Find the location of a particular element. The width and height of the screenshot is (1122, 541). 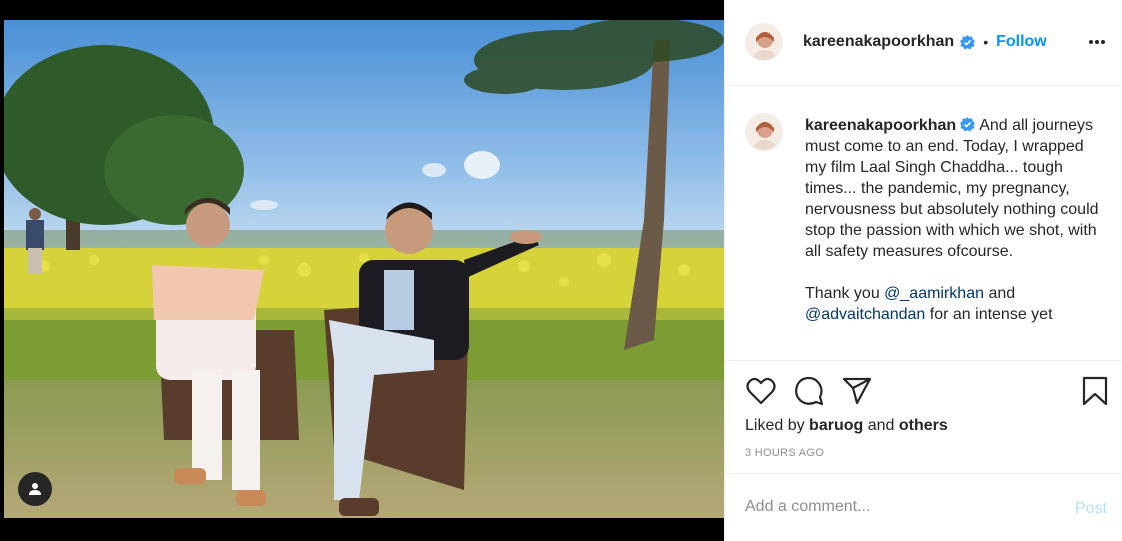

caption-thanks-prefix: Thank you is located at coordinates (845, 293).